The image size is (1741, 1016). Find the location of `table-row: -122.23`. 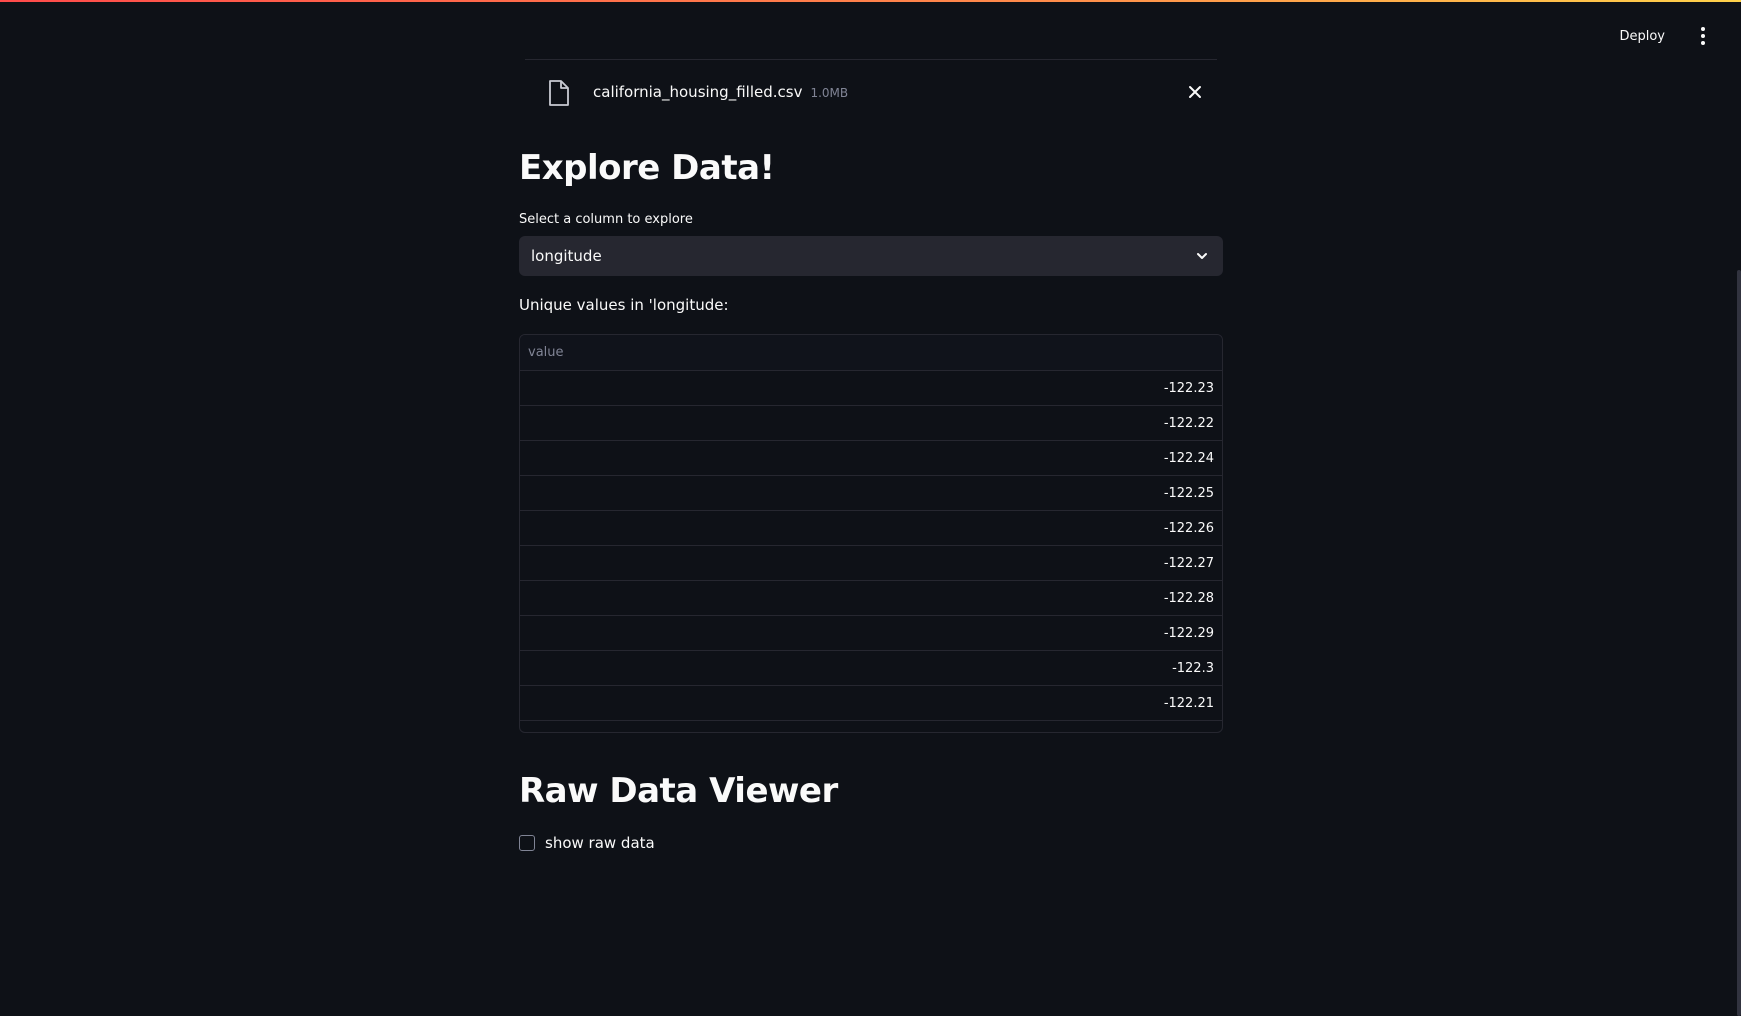

table-row: -122.23 is located at coordinates (871, 388).